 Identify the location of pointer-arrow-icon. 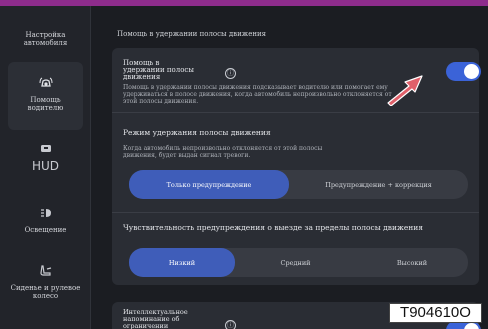
(405, 90).